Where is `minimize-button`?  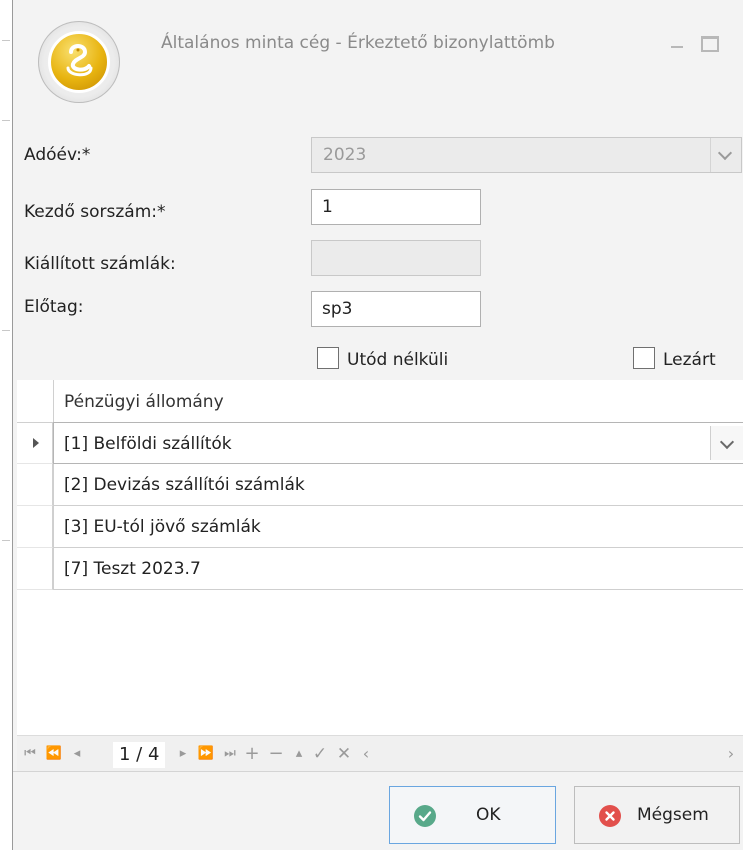
minimize-button is located at coordinates (677, 42).